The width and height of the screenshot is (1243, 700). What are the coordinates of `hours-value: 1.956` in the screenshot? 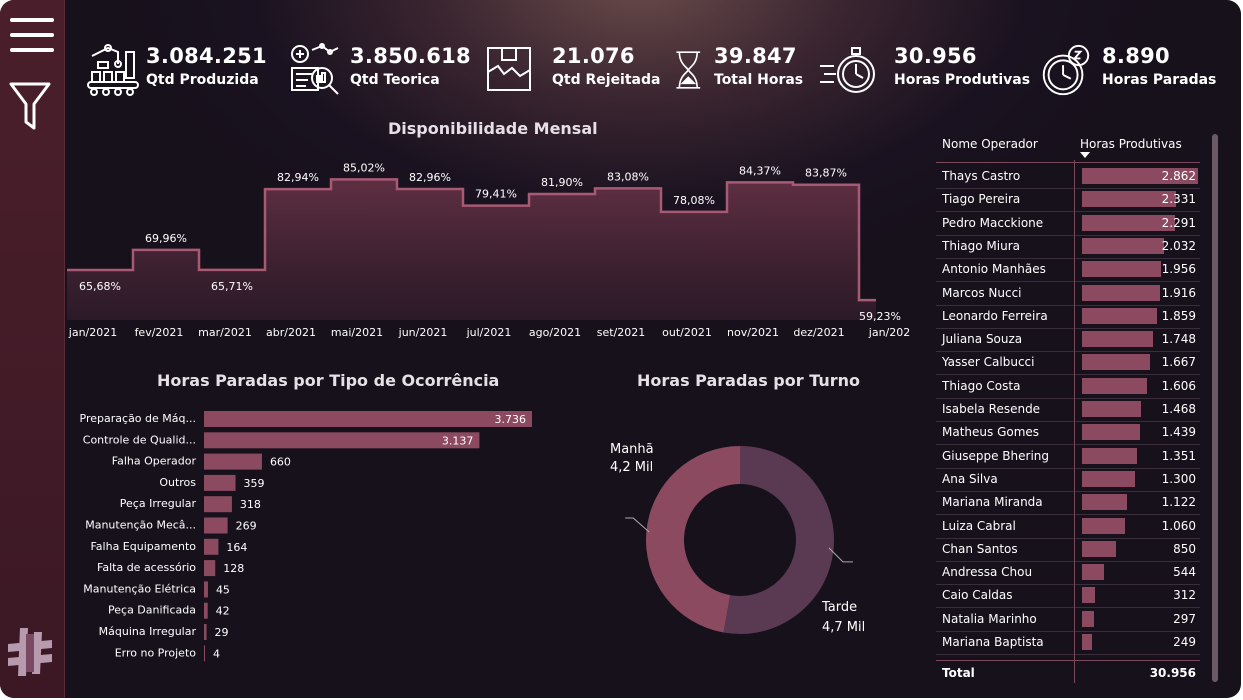 It's located at (1178, 269).